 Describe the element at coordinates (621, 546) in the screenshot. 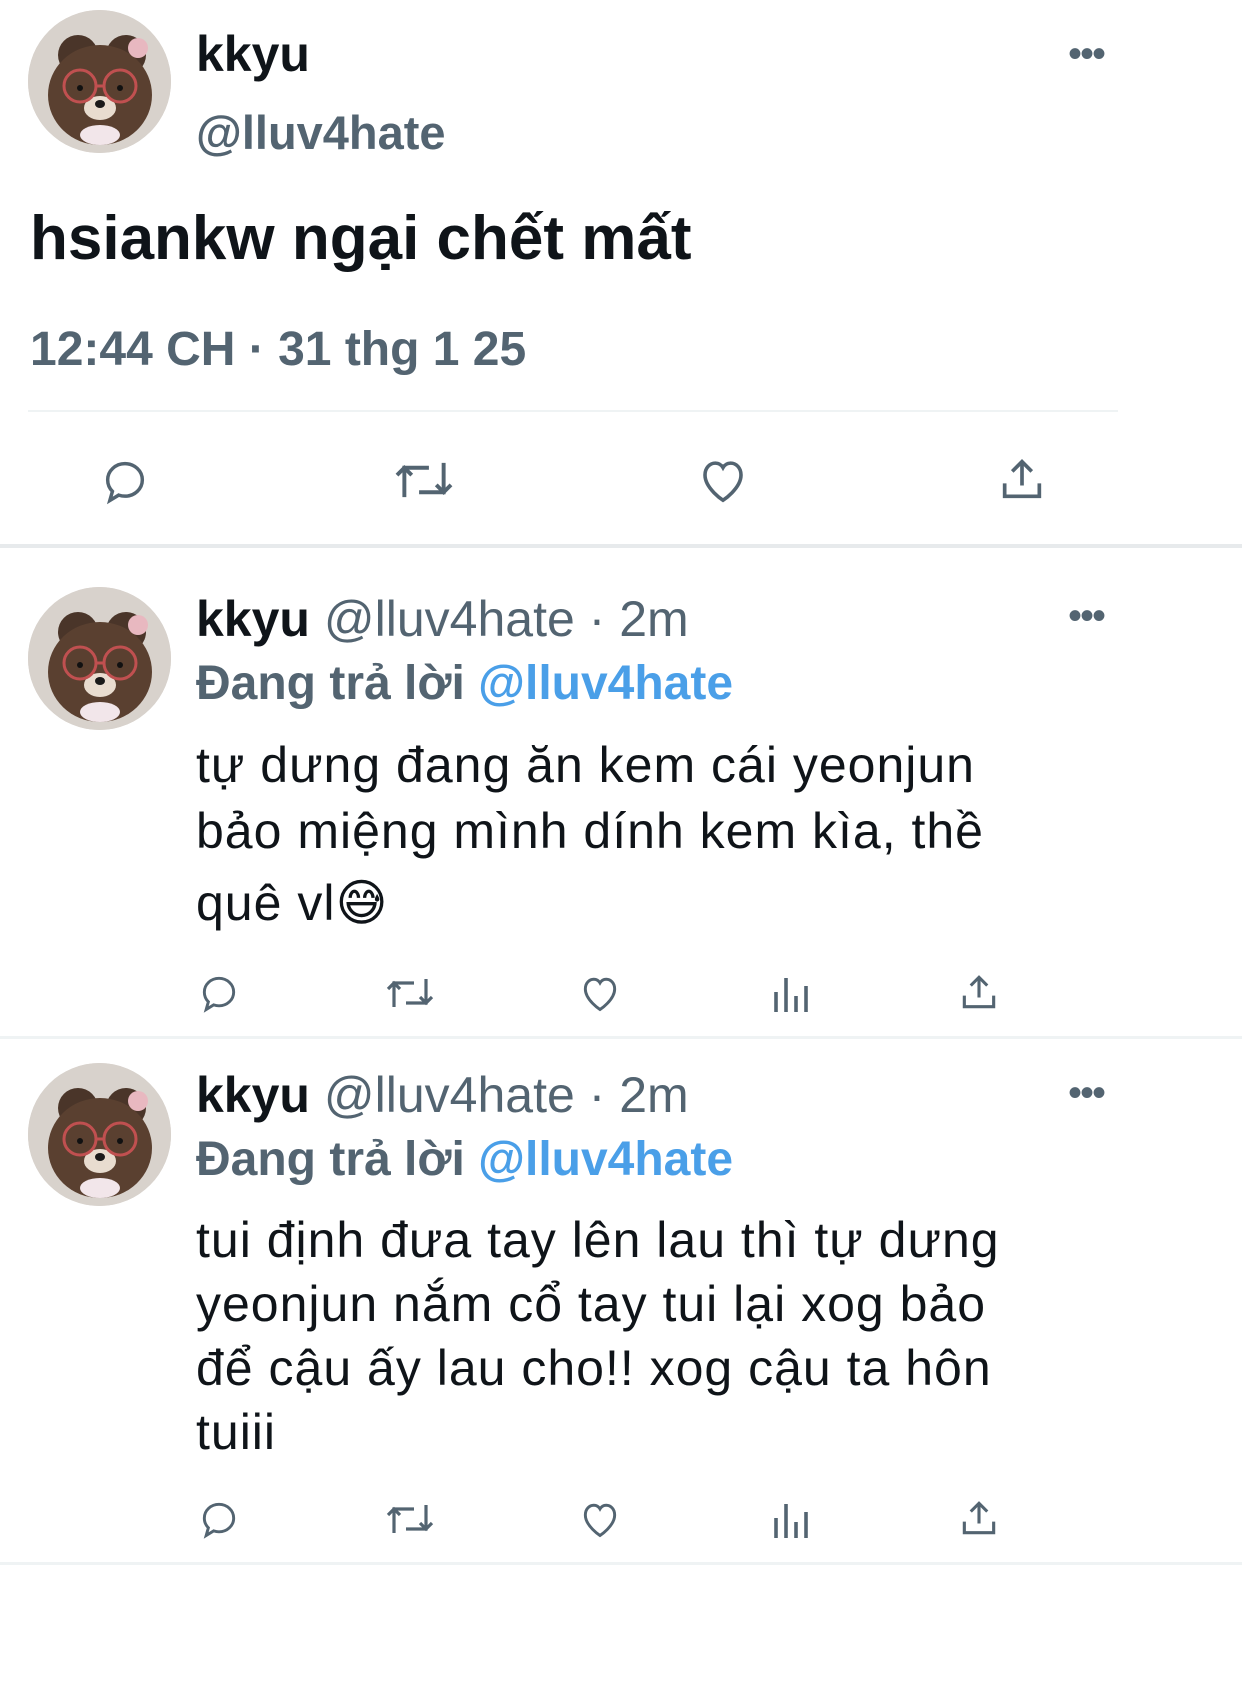

I see `section-divider` at that location.